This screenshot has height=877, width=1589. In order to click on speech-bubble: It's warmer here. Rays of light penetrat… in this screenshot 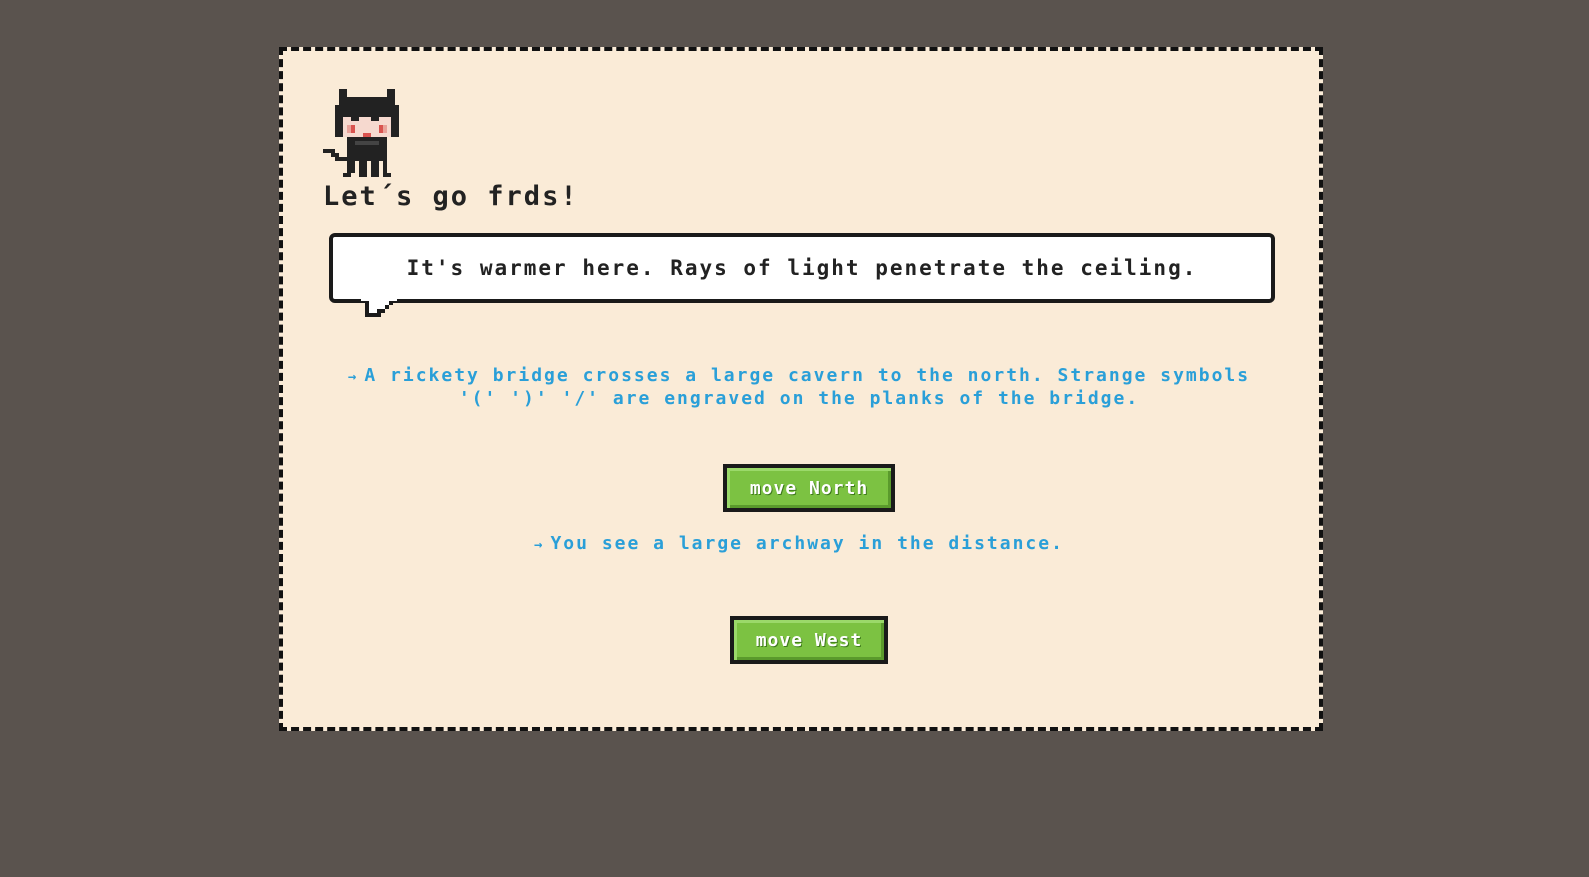, I will do `click(802, 275)`.